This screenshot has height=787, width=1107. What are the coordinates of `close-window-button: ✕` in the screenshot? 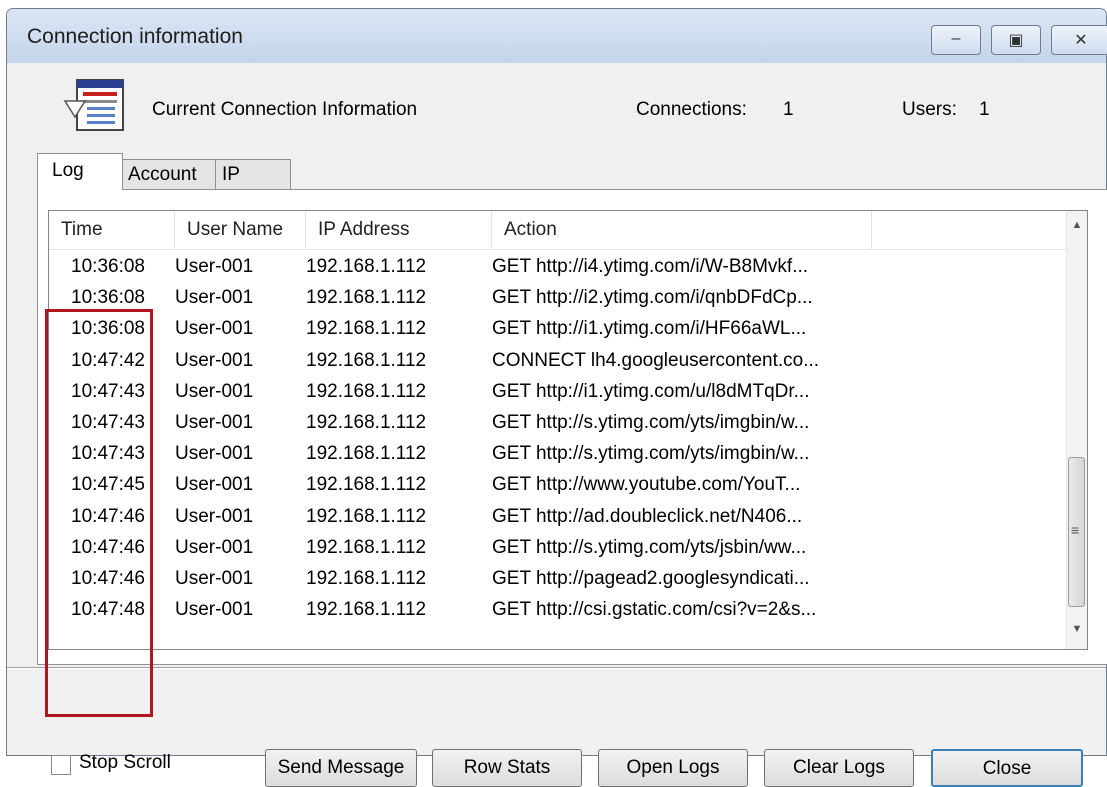 It's located at (1079, 40).